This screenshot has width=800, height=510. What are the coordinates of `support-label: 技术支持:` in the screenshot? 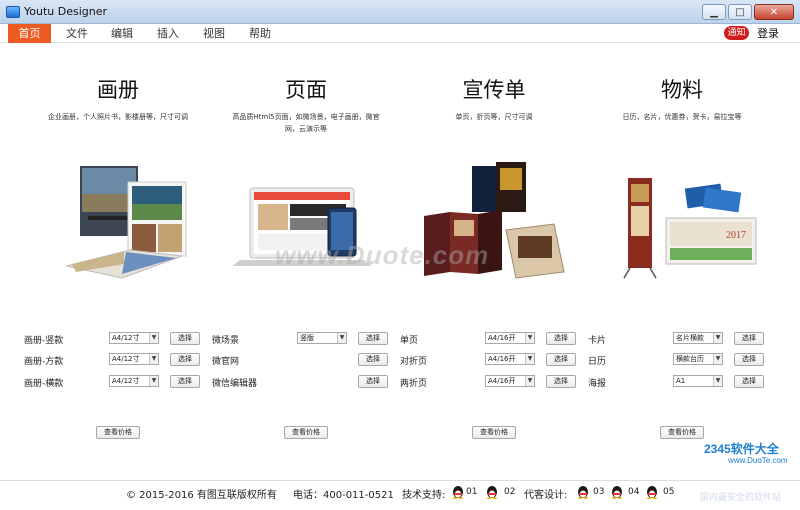 It's located at (424, 495).